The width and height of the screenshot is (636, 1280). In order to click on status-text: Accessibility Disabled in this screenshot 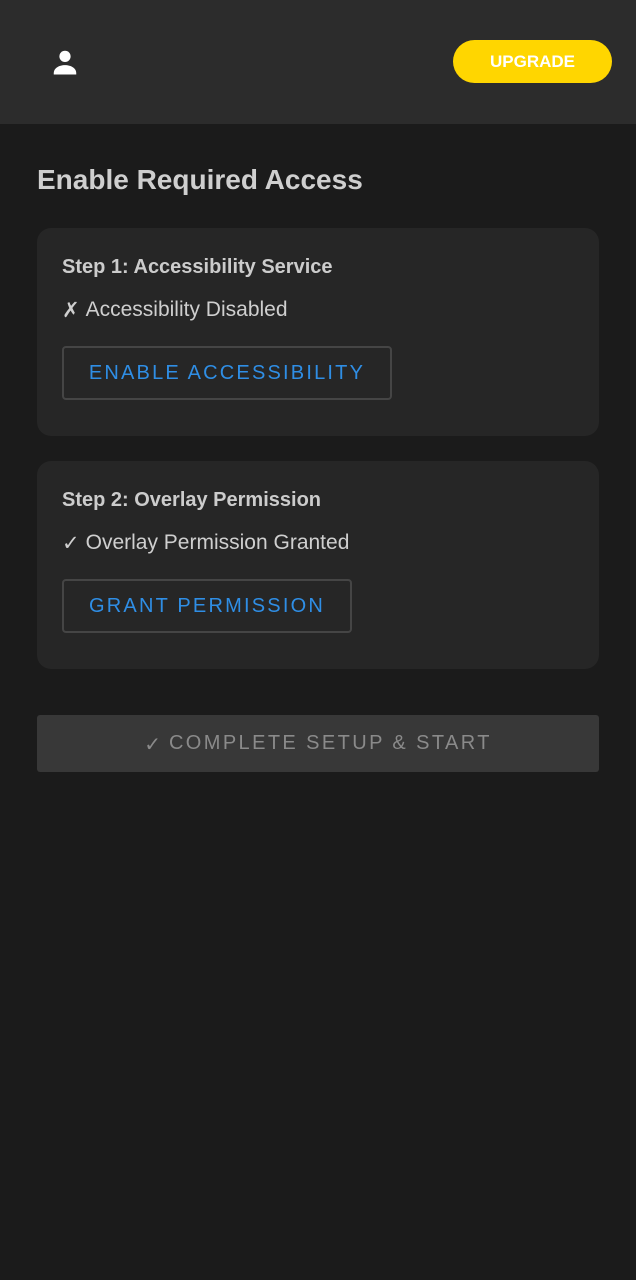, I will do `click(186, 309)`.